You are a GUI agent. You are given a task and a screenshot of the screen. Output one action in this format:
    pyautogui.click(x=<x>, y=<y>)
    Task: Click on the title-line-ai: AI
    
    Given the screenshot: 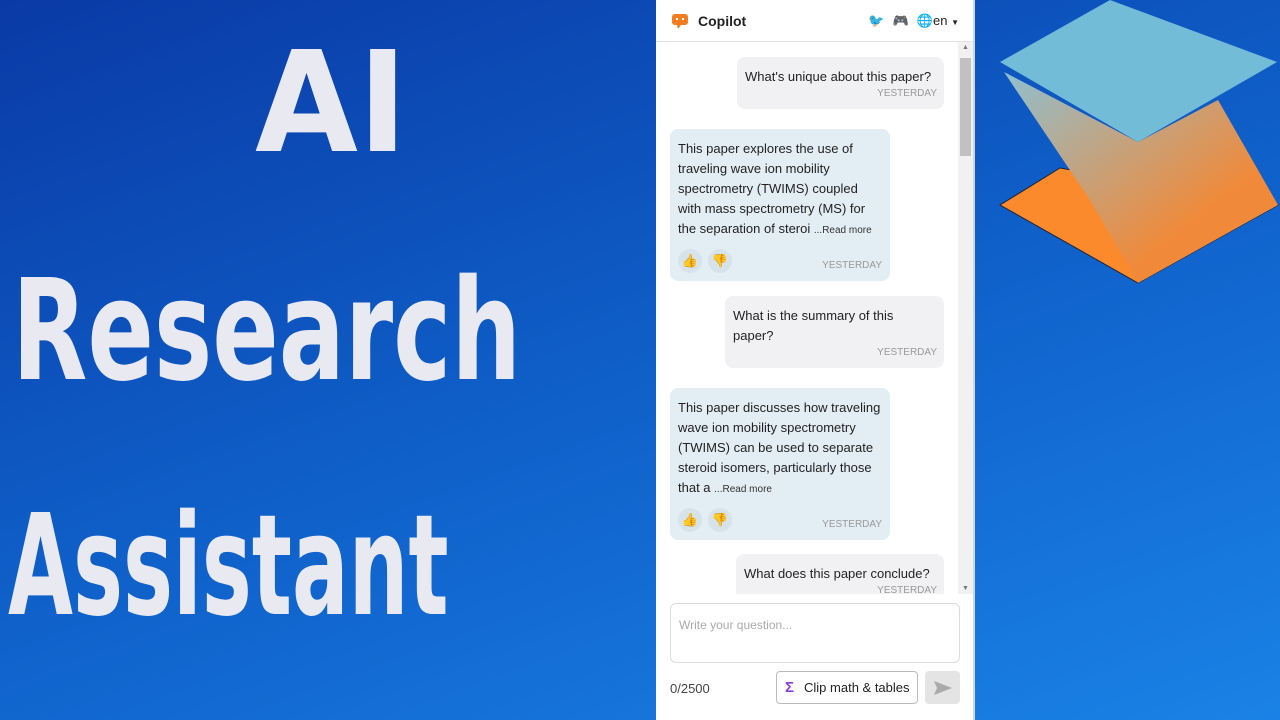 What is the action you would take?
    pyautogui.click(x=331, y=103)
    